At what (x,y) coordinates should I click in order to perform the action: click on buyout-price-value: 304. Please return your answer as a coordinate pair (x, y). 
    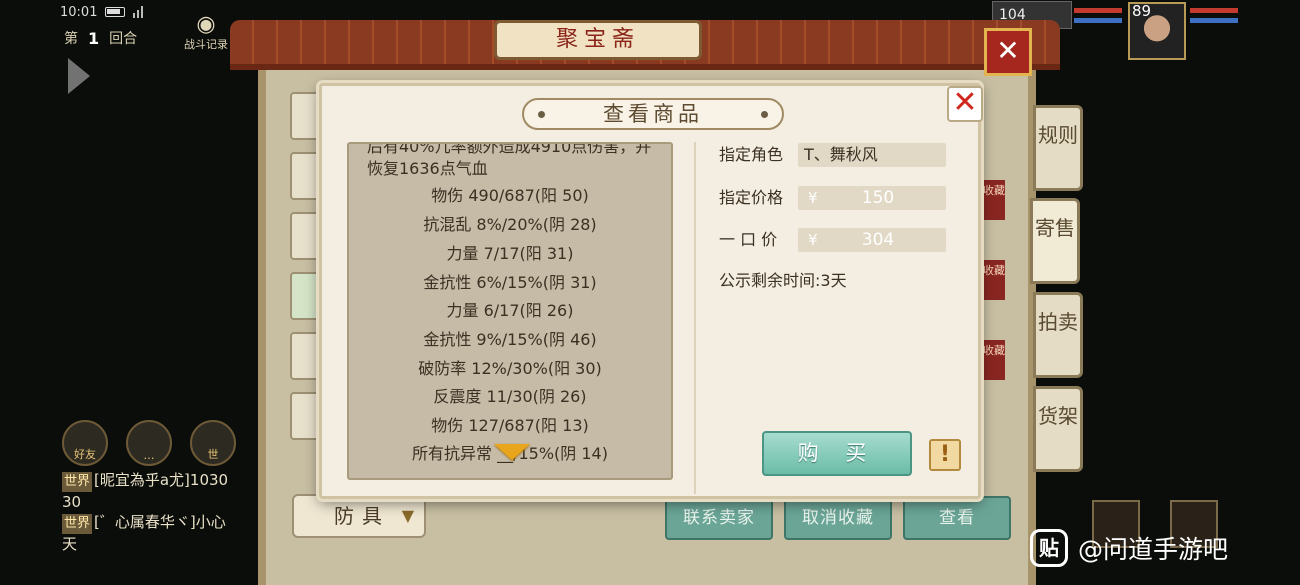
    Looking at the image, I should click on (878, 240).